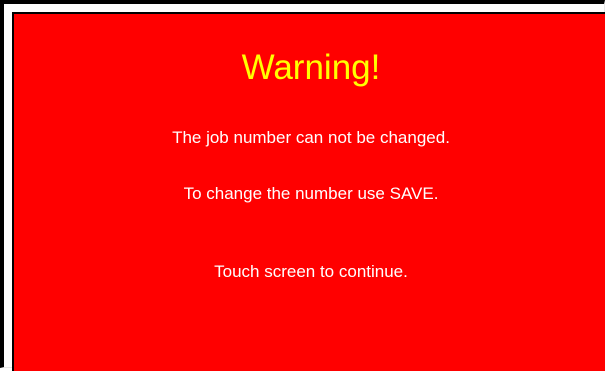 The image size is (605, 371). I want to click on warning-title: Warning!, so click(311, 67).